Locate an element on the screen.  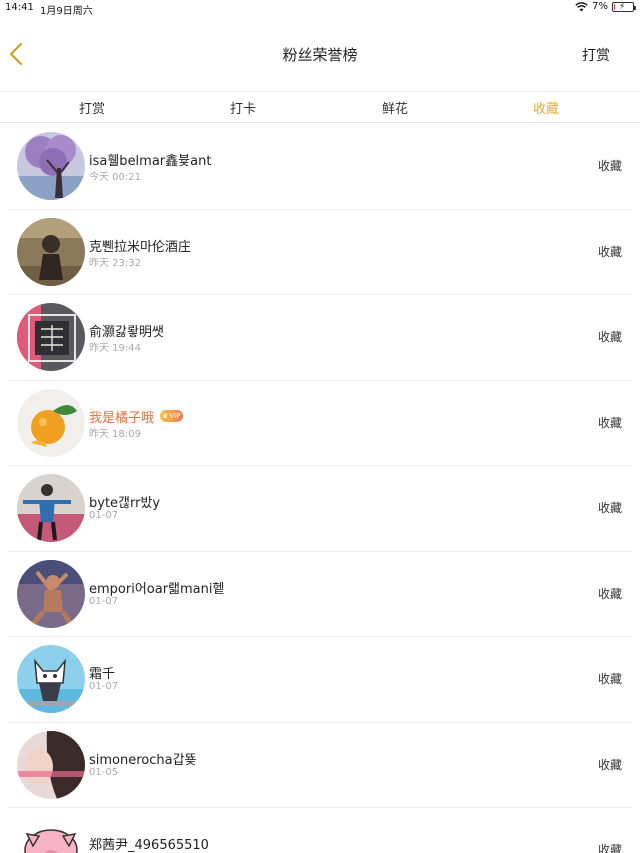
fan-name: simonerocha갑뚖 is located at coordinates (143, 758).